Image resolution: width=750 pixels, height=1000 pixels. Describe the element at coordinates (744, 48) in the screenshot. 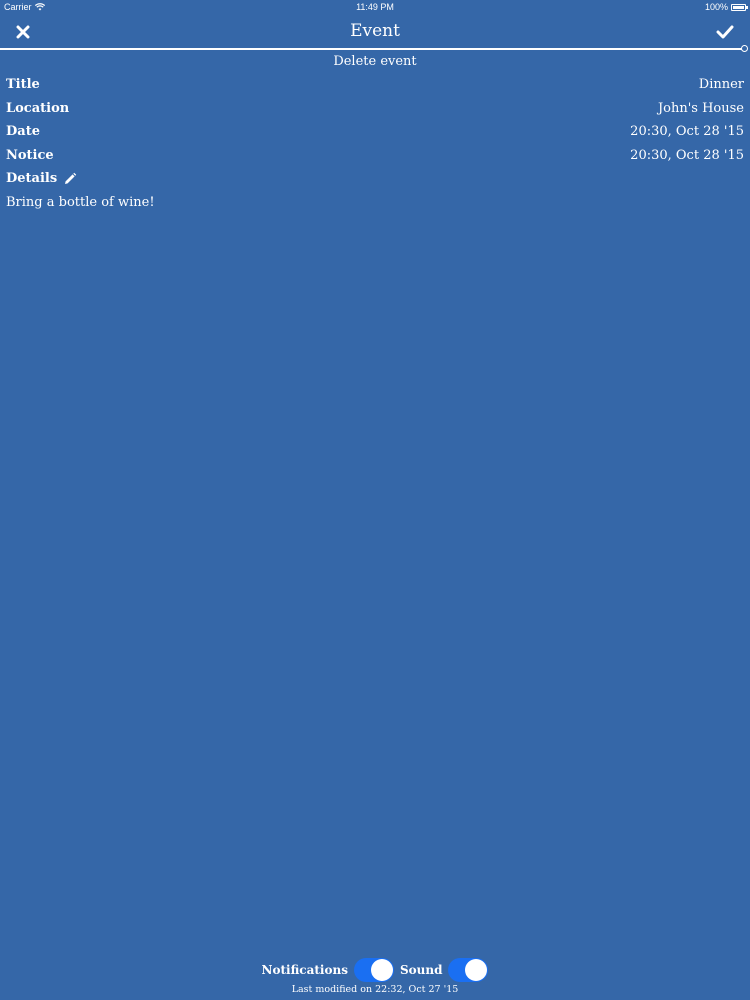

I see `progress-knob` at that location.